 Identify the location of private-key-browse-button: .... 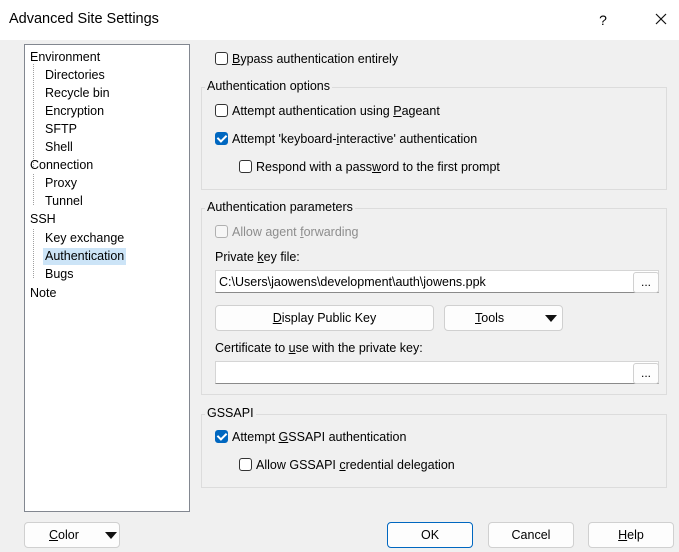
(646, 282).